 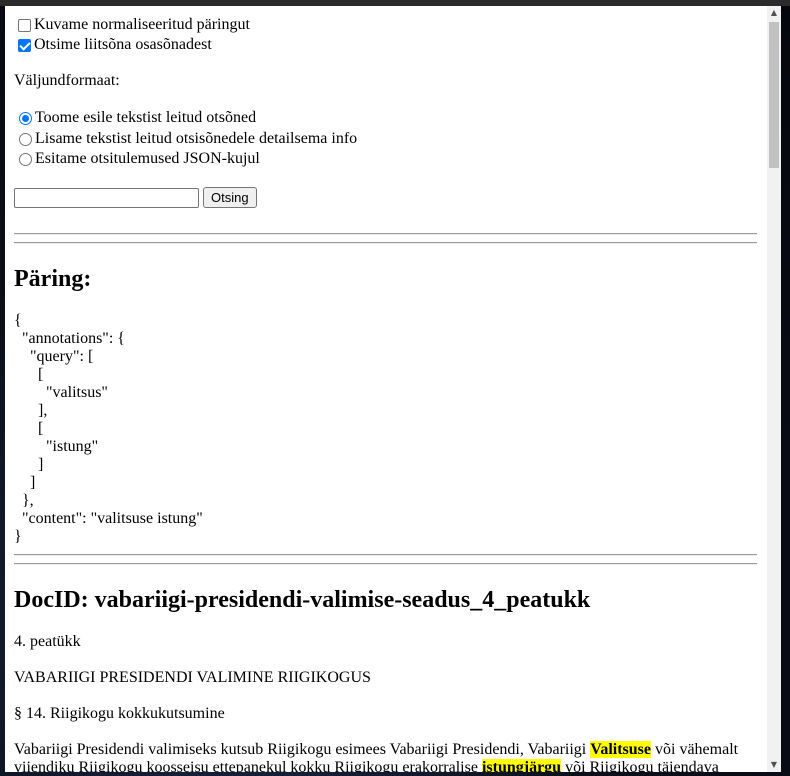 I want to click on json-line: "content": "valitsuse istung", so click(x=108, y=518).